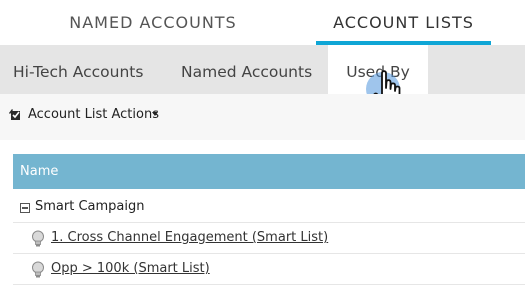 The image size is (525, 300). What do you see at coordinates (153, 22) in the screenshot?
I see `tab-named-accounts: NAMED ACCOUNTS` at bounding box center [153, 22].